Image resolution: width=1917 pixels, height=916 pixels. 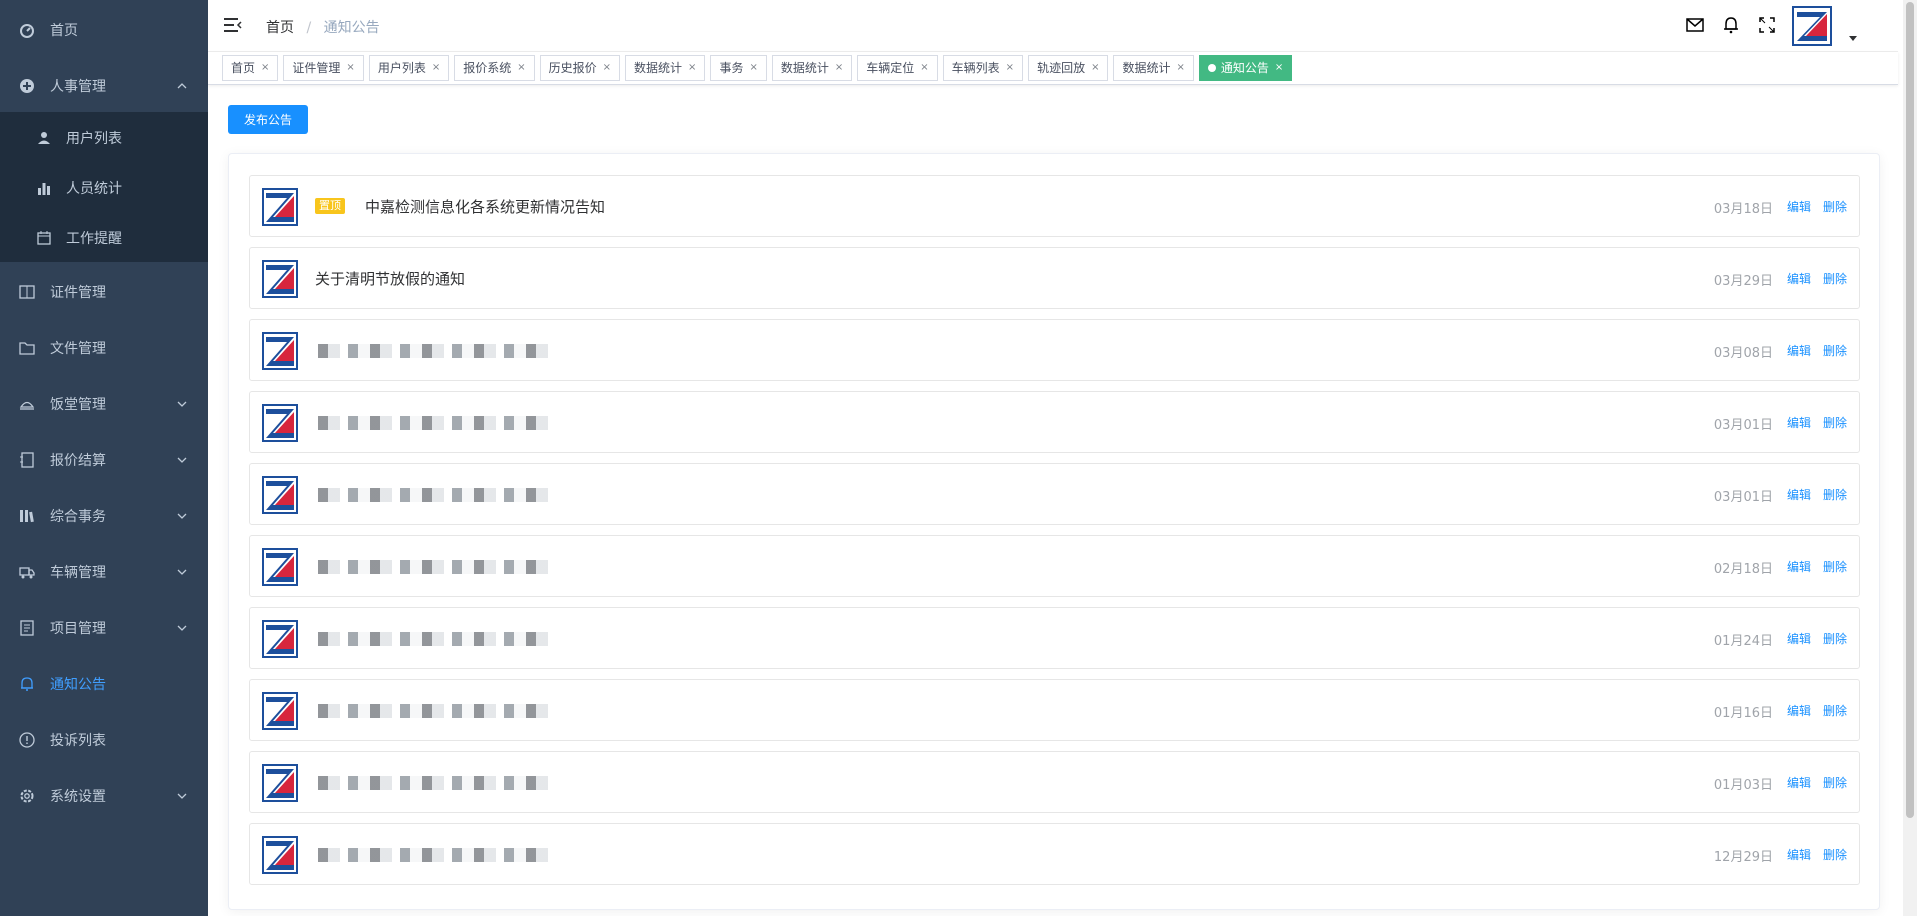 I want to click on sidebar-item-settings: 系统设置, so click(x=104, y=796).